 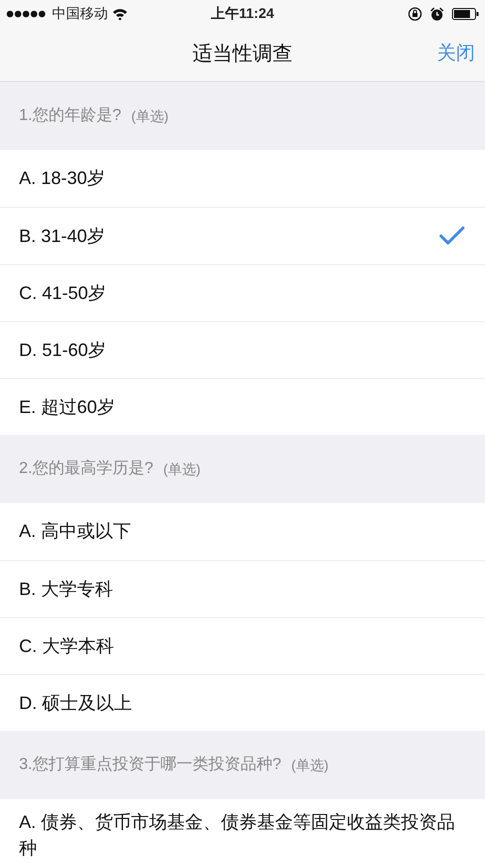 What do you see at coordinates (237, 835) in the screenshot?
I see `option-label: A. 债券、货币市场基金、债券基金等固定收益类投资品种` at bounding box center [237, 835].